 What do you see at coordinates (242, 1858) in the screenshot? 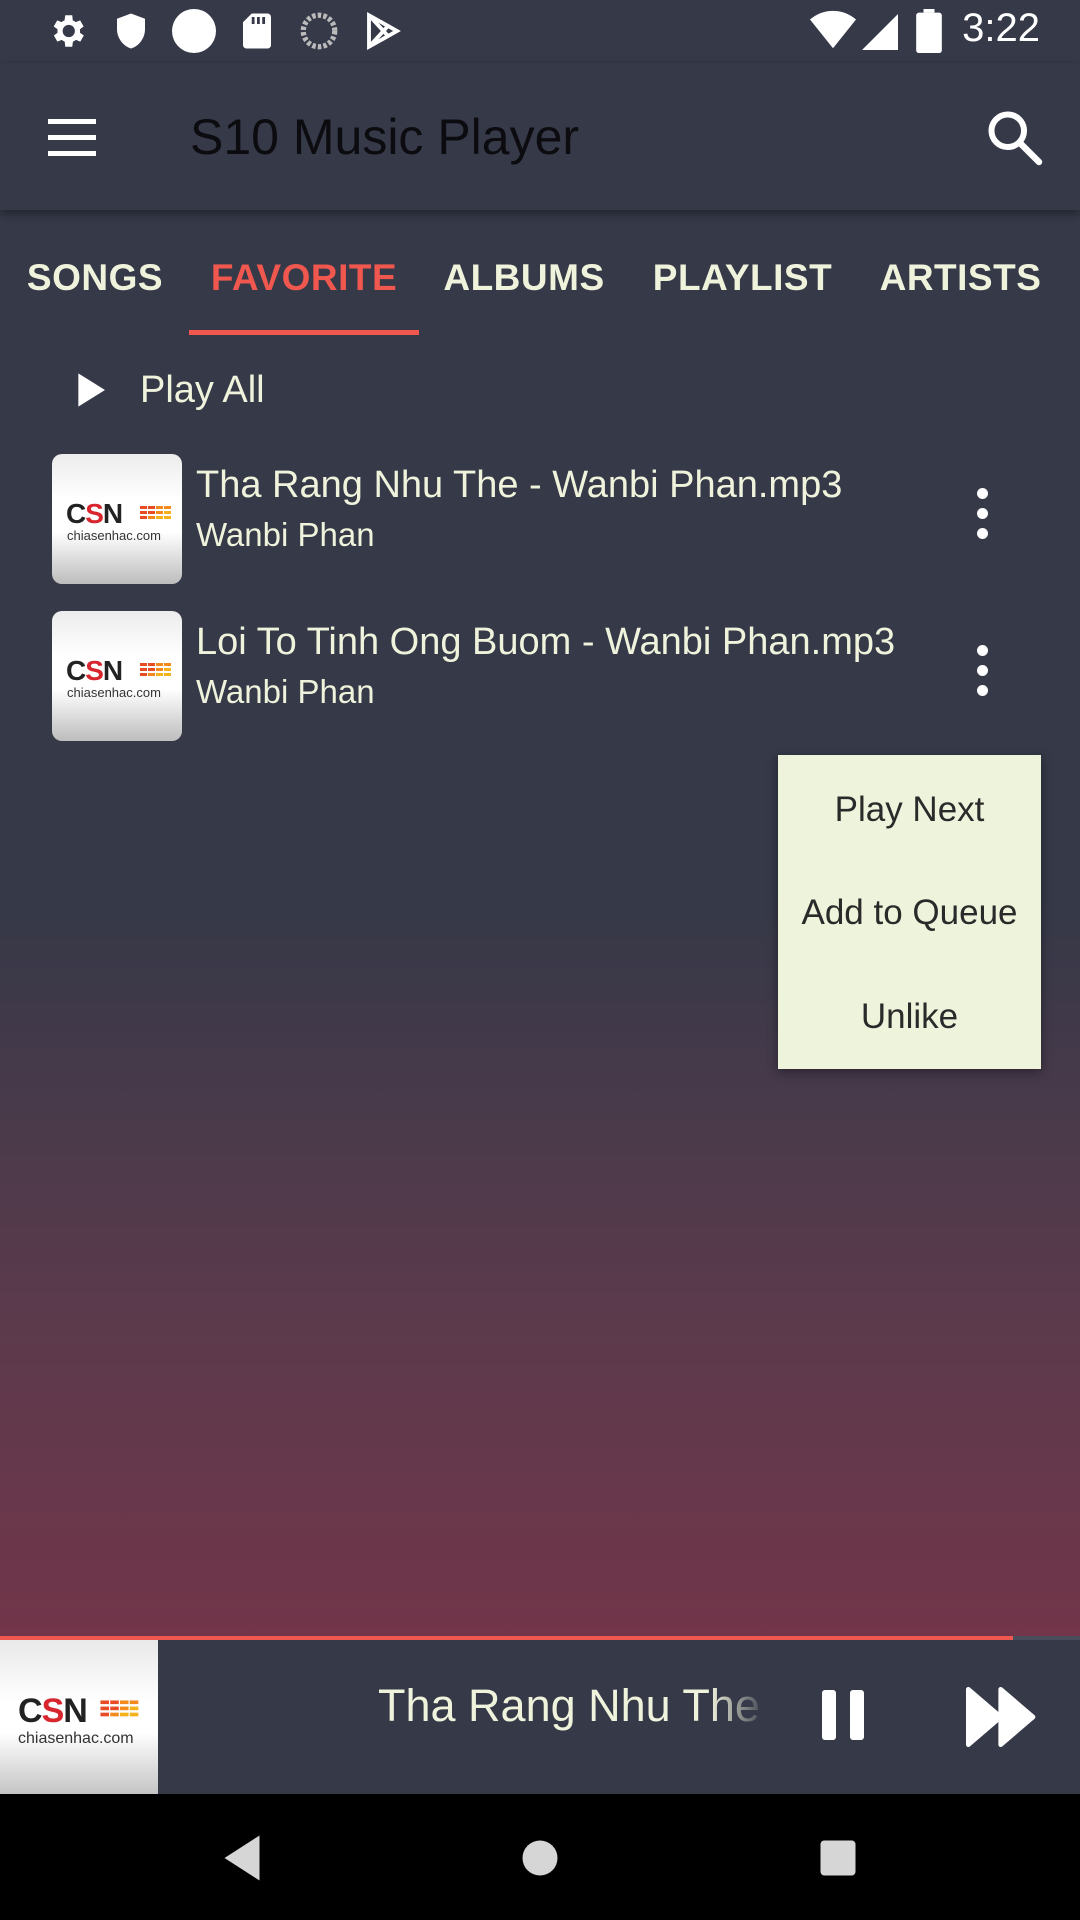
I see `back-icon` at bounding box center [242, 1858].